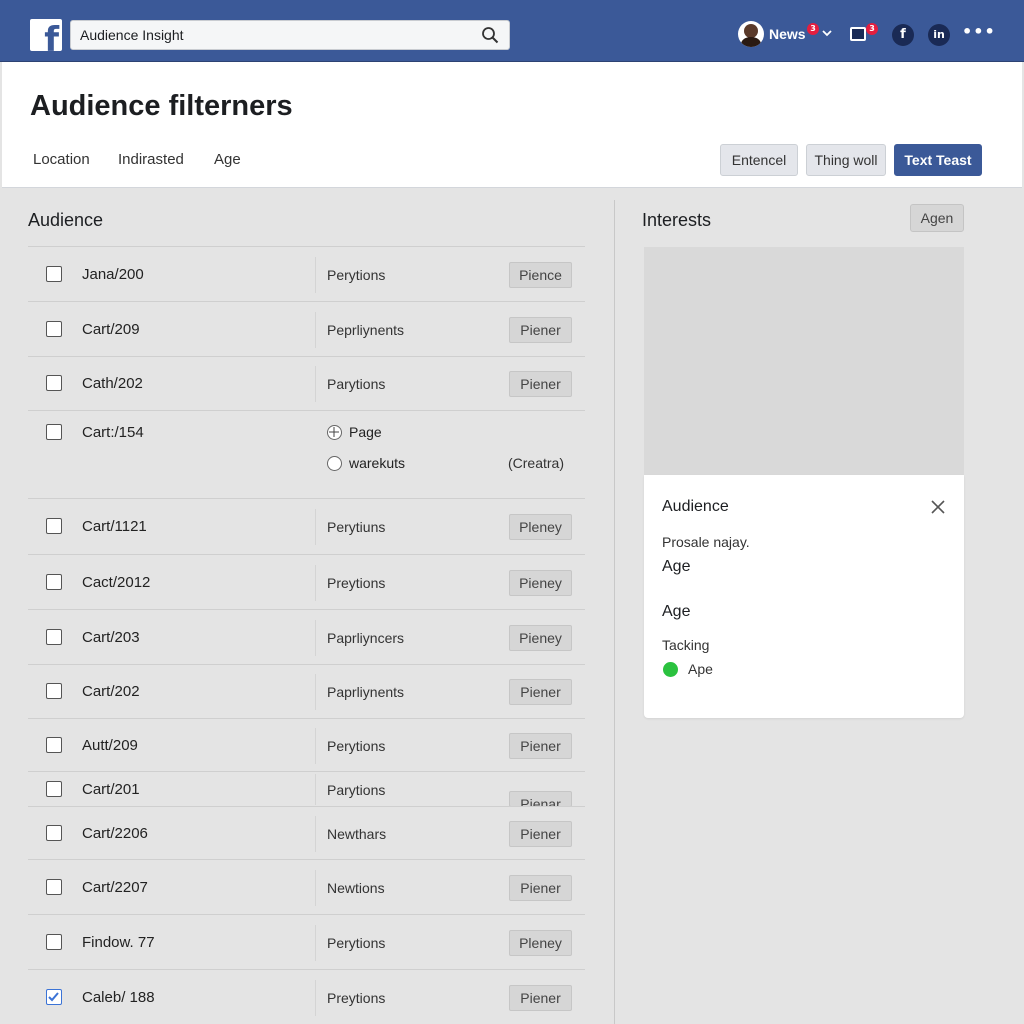 The image size is (1024, 1024). I want to click on row-name: Cart/2207, so click(115, 887).